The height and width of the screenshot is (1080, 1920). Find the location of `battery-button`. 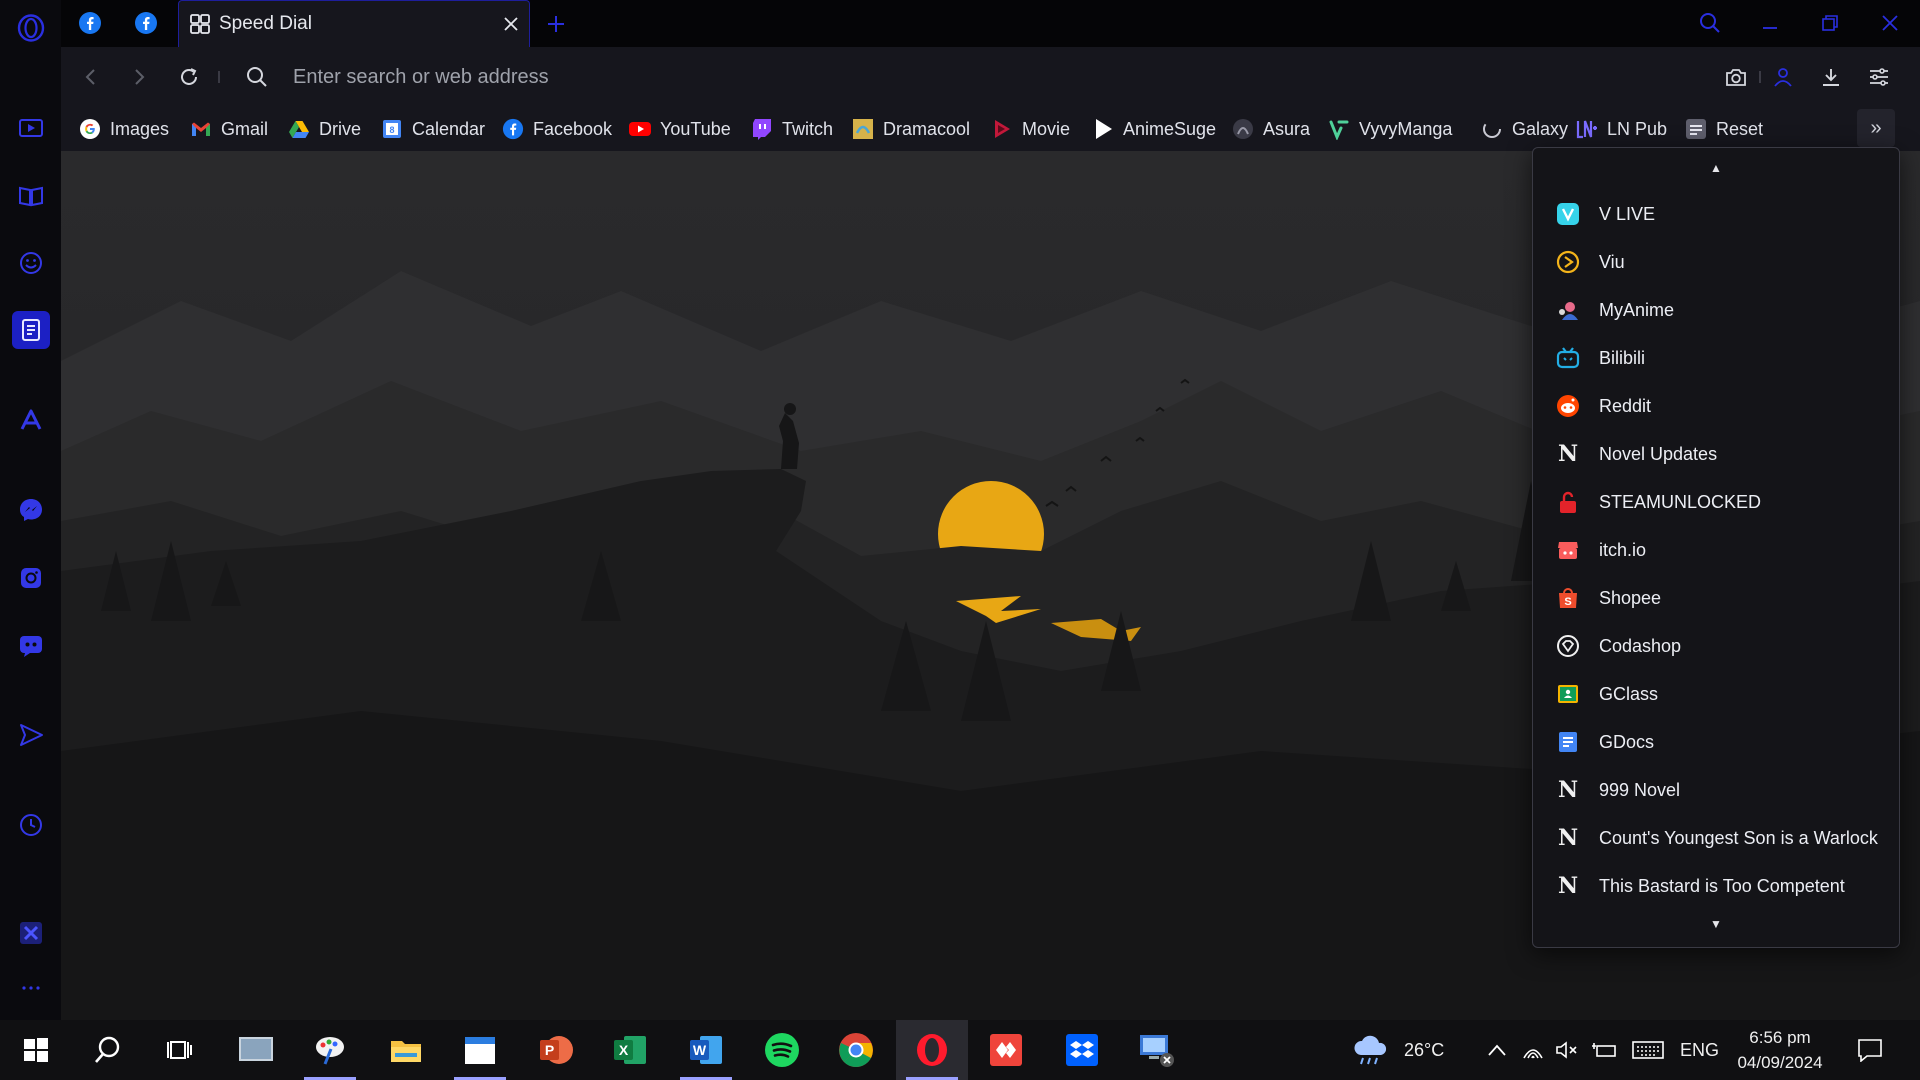

battery-button is located at coordinates (1605, 1050).